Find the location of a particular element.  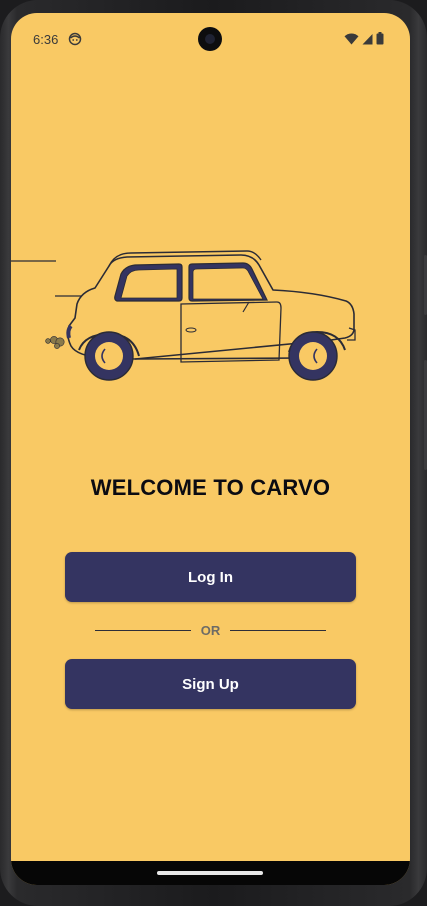

front-camera is located at coordinates (210, 39).